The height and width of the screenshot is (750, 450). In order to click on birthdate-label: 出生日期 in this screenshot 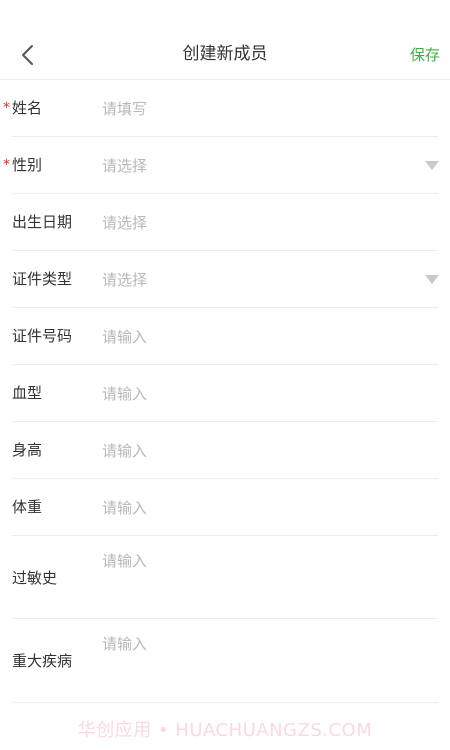, I will do `click(42, 222)`.